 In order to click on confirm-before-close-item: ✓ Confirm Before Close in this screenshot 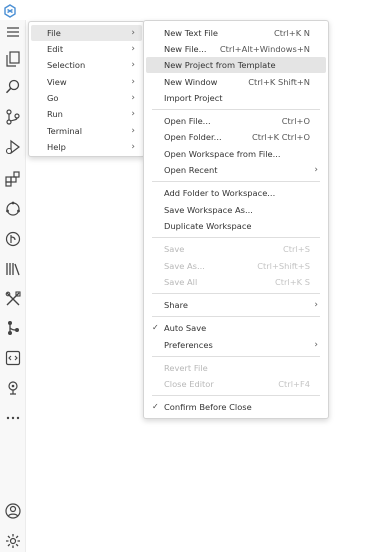, I will do `click(236, 407)`.